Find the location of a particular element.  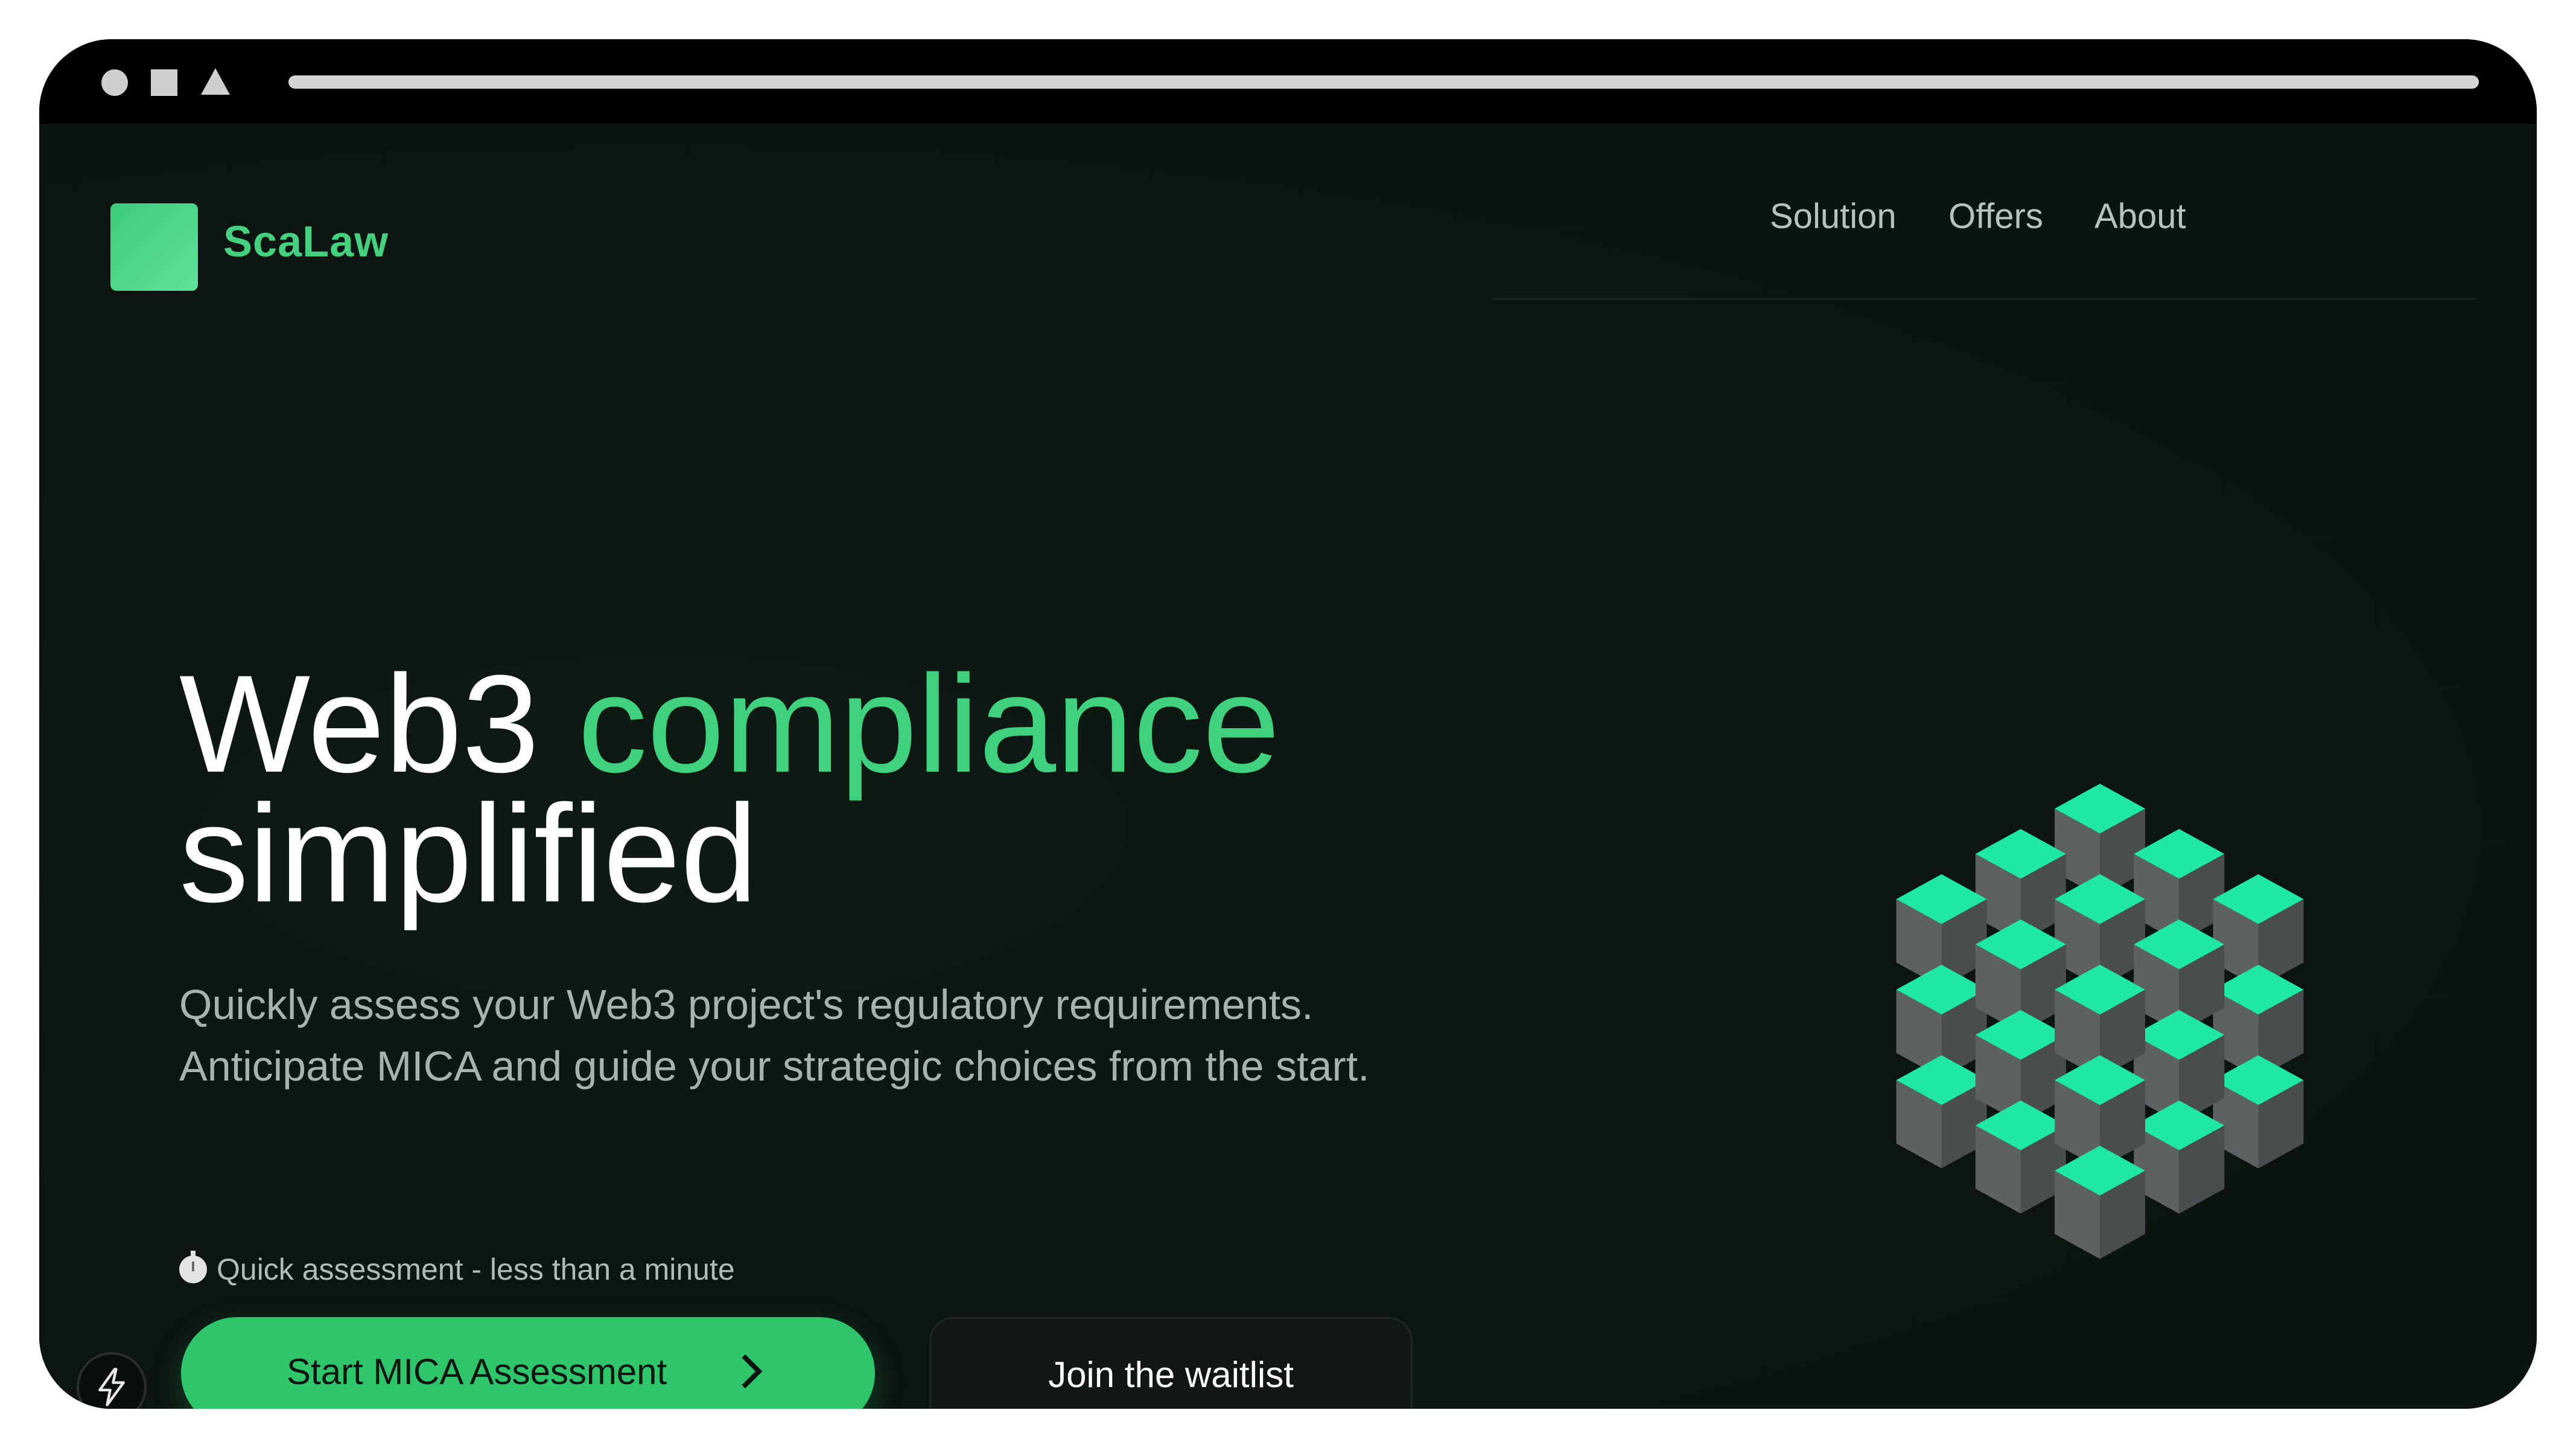

triangle-control-icon is located at coordinates (215, 81).